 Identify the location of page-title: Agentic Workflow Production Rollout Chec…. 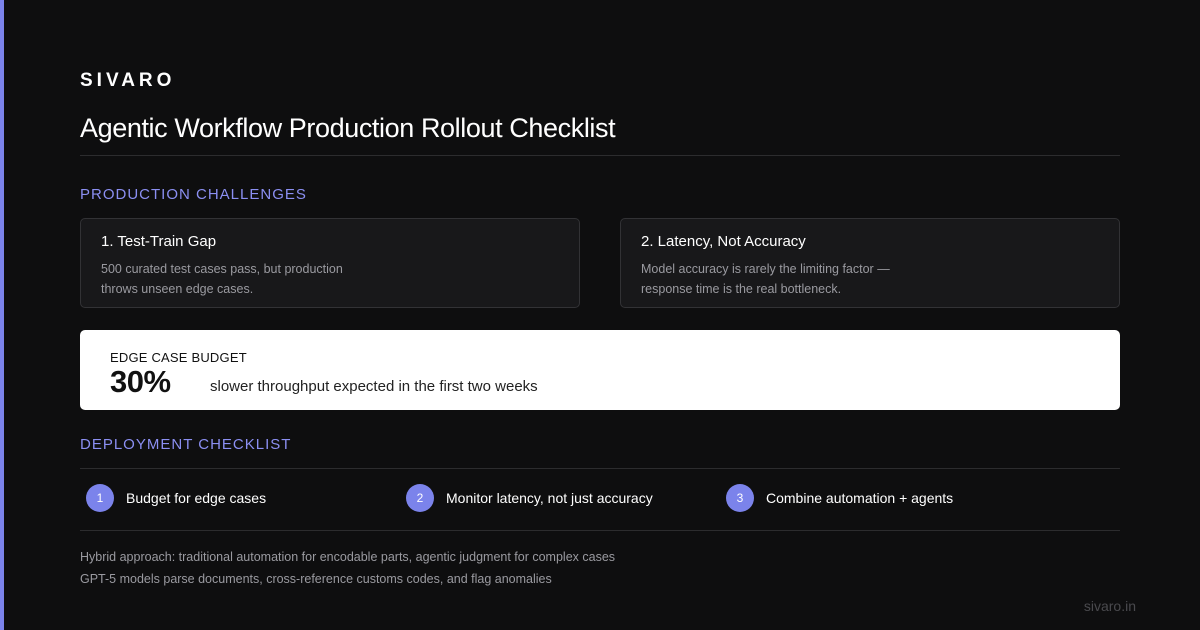
(348, 128).